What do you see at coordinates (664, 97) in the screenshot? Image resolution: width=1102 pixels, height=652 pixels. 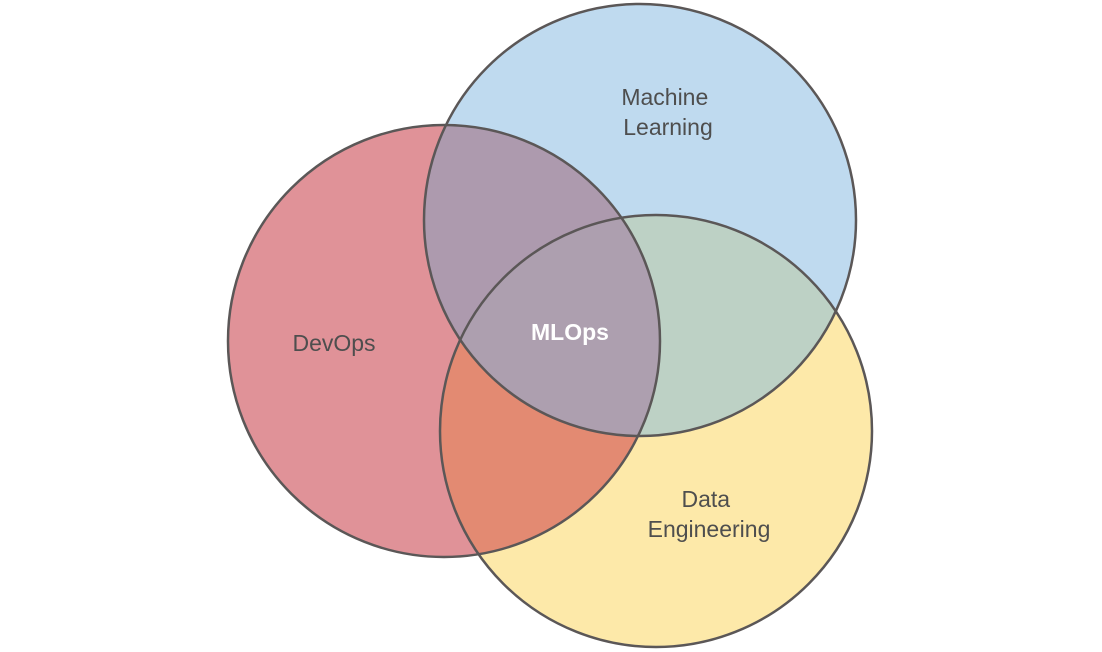 I see `machine-learning-label-line-1: Machine` at bounding box center [664, 97].